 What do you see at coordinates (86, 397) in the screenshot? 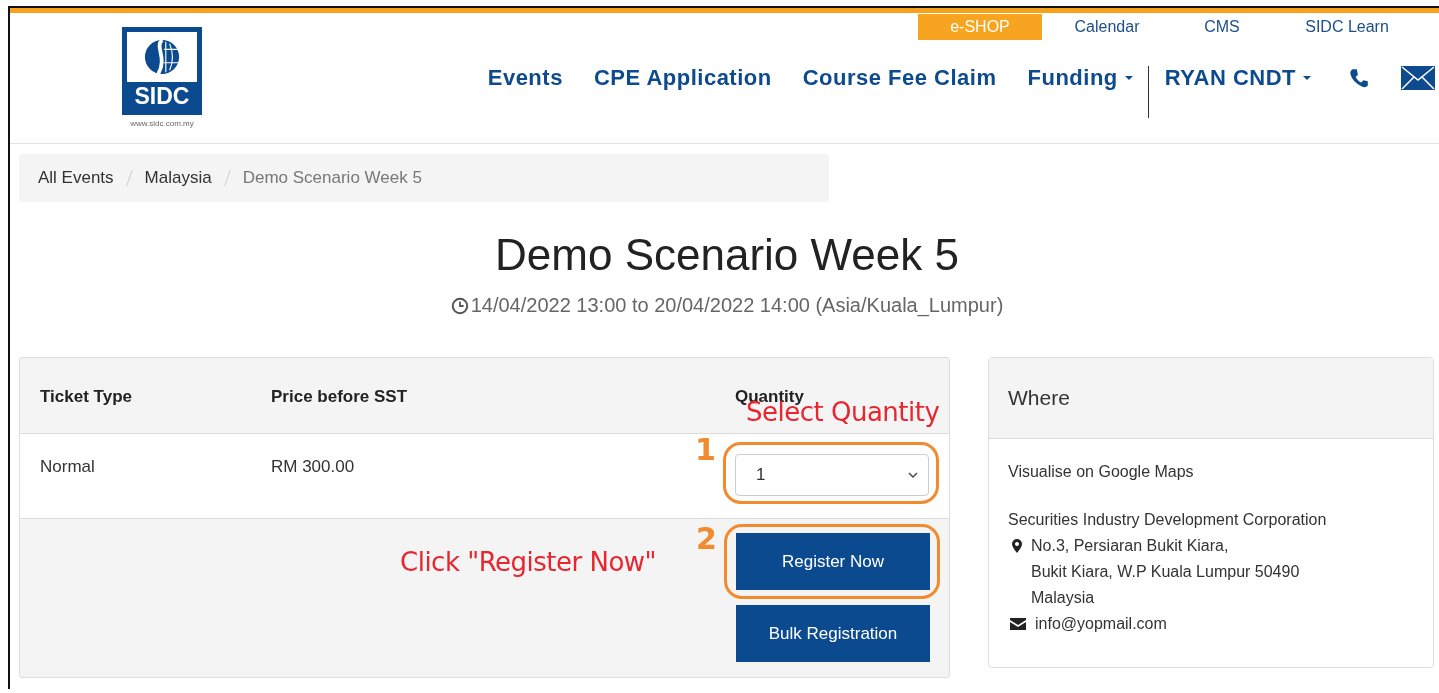
I see `column-header: Ticket Type` at bounding box center [86, 397].